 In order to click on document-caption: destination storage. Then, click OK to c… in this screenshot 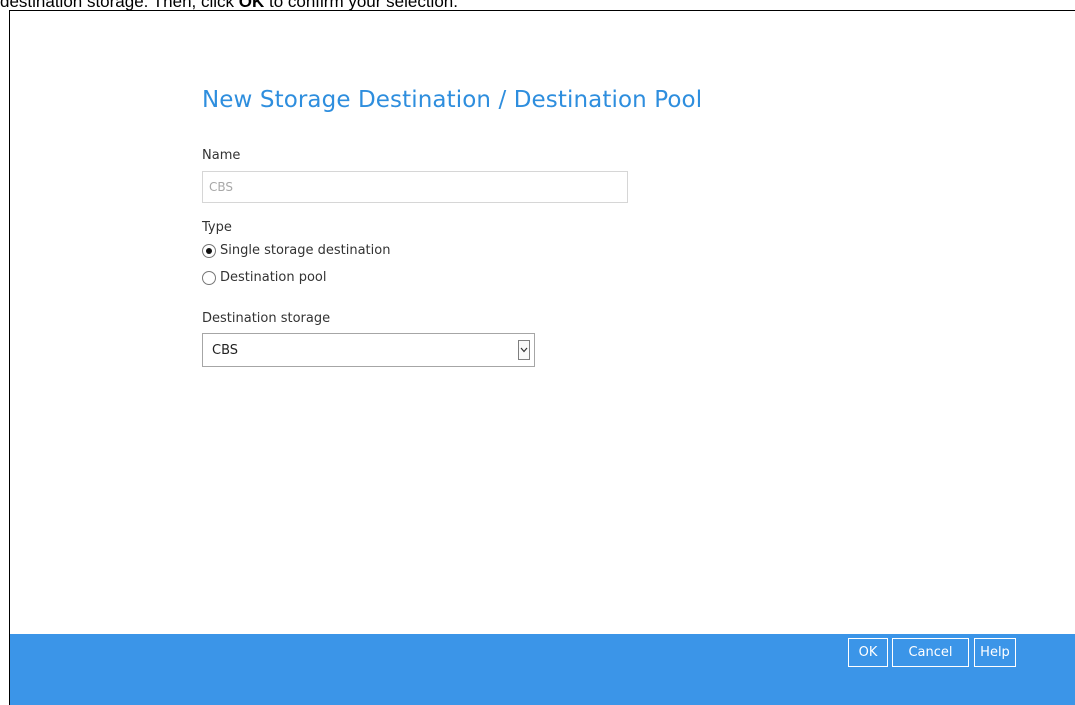, I will do `click(537, 5)`.